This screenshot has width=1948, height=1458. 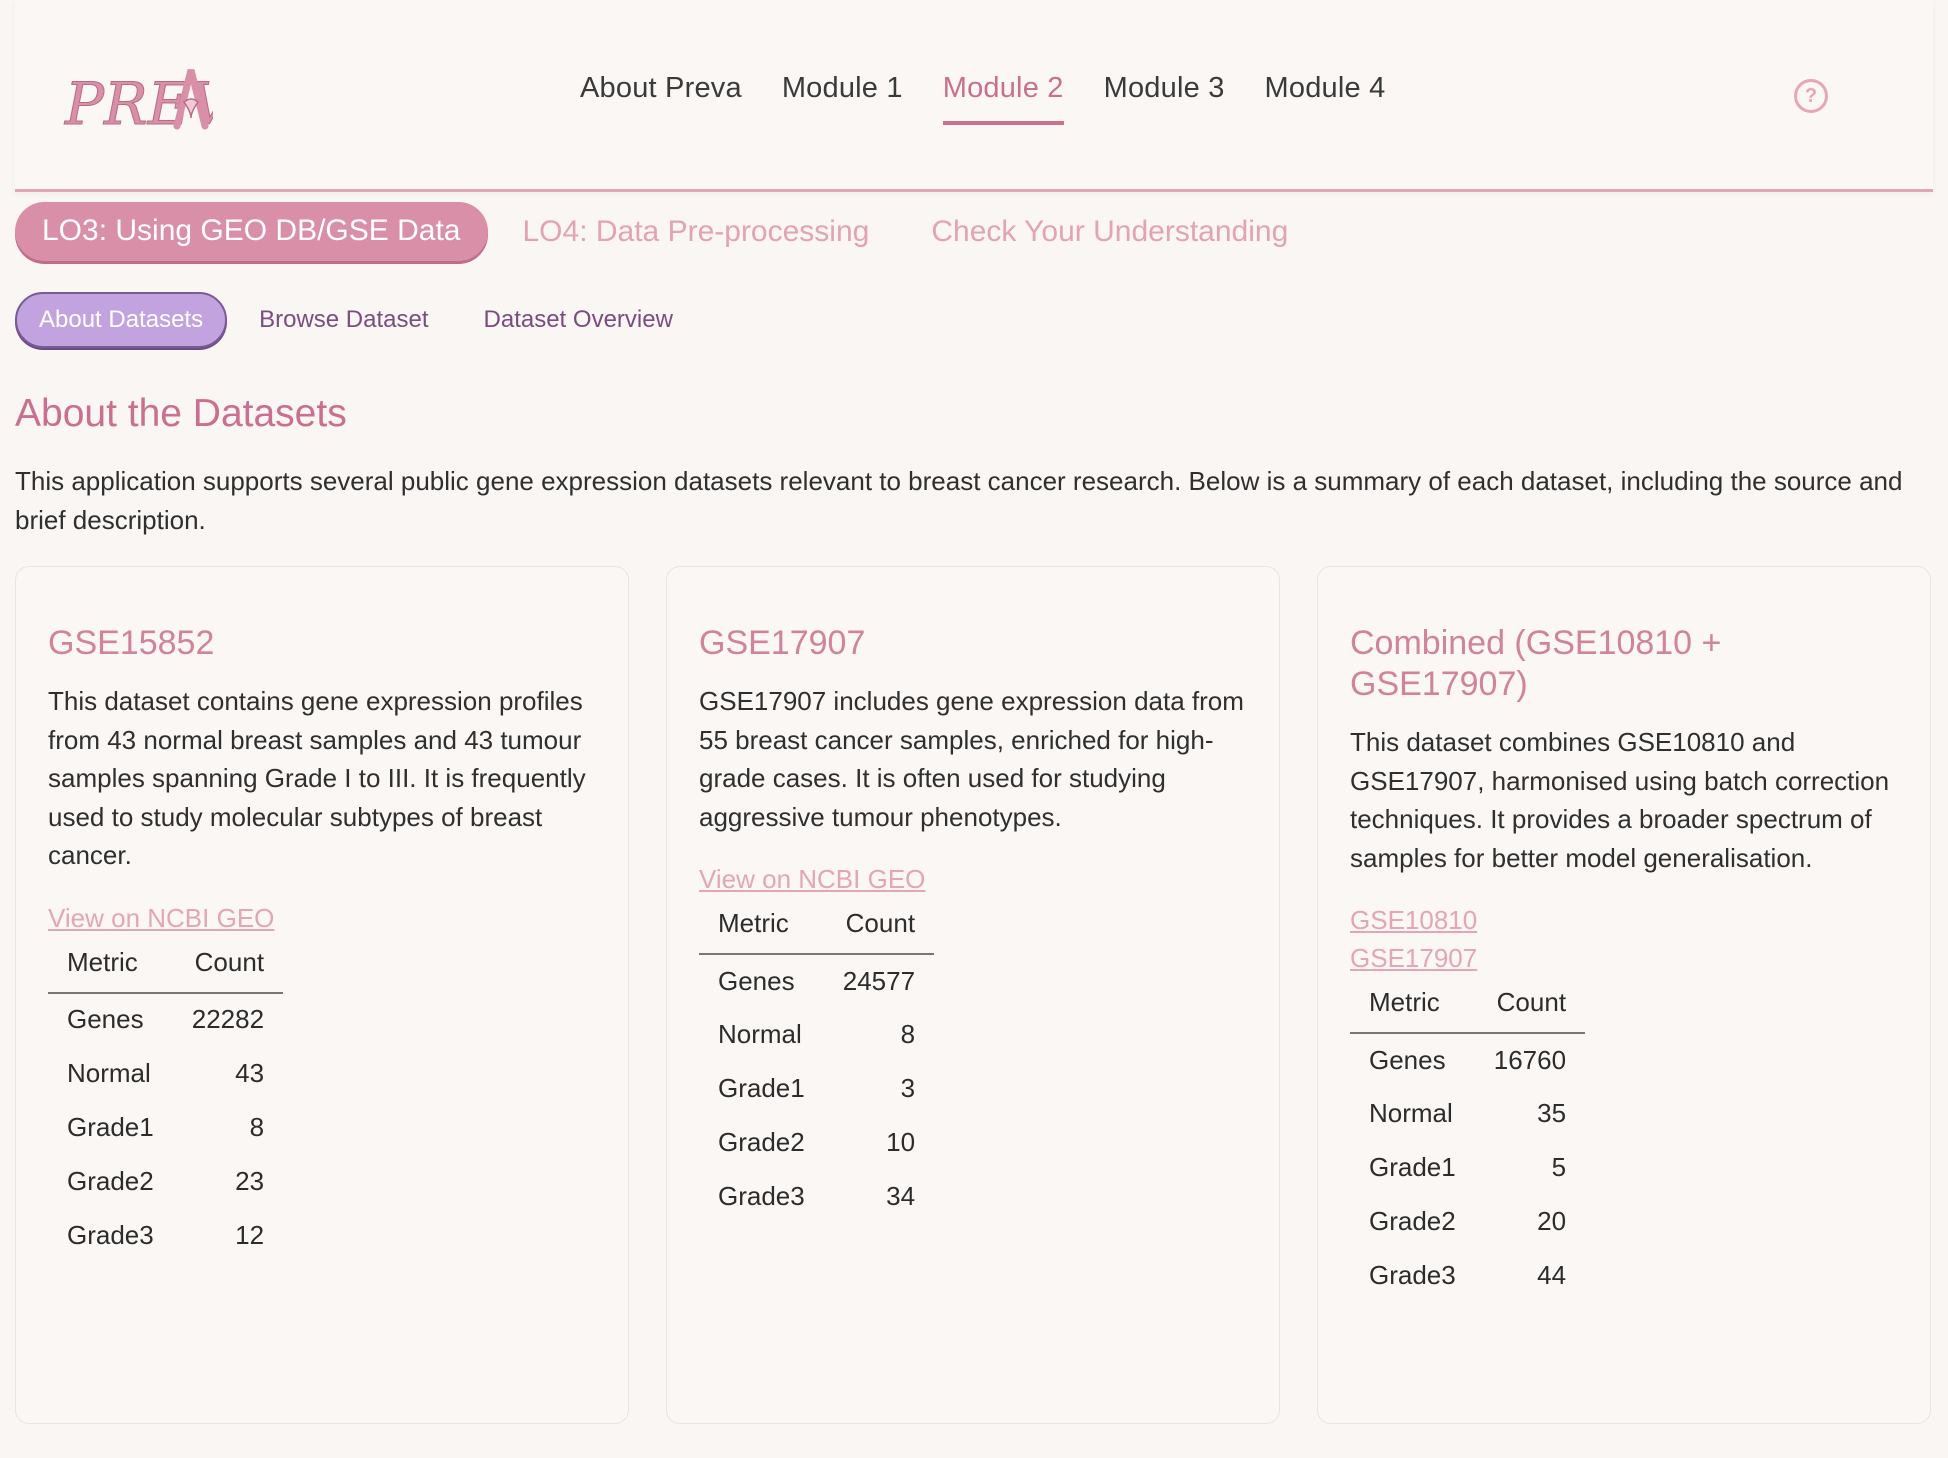 I want to click on table-row: Grade3 44, so click(x=1467, y=1276).